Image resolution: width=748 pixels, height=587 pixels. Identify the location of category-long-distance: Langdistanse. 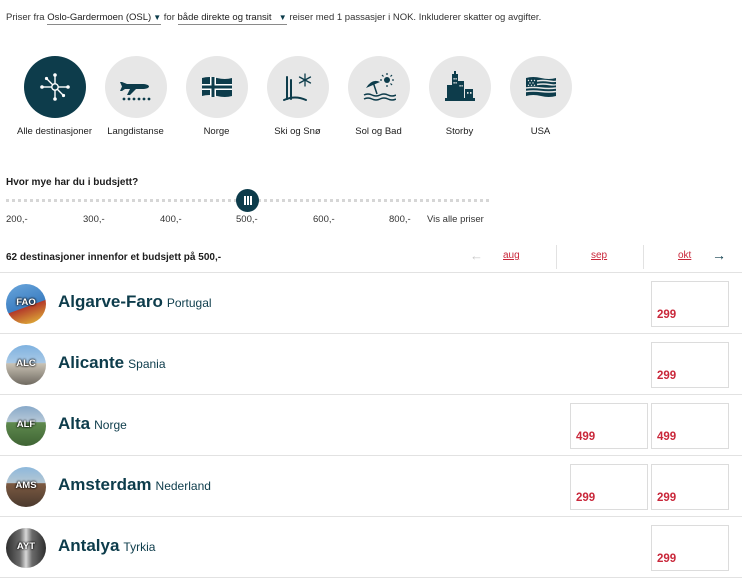
(135, 97).